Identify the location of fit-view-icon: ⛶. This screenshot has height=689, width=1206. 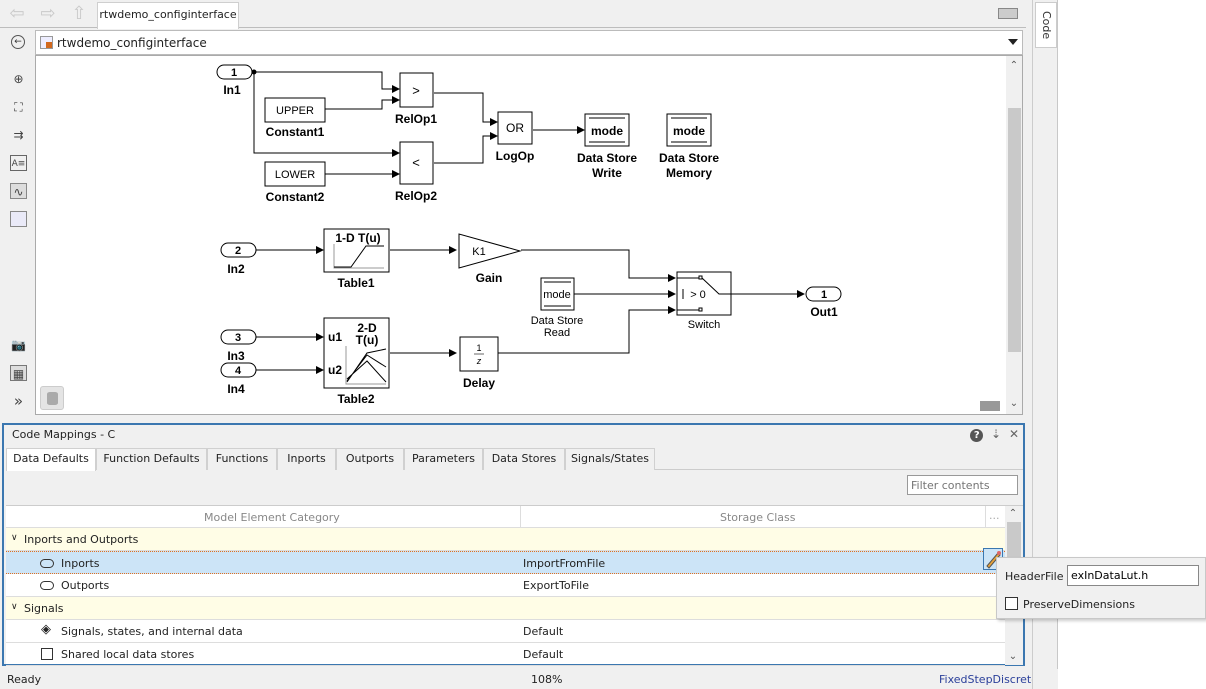
(18, 107).